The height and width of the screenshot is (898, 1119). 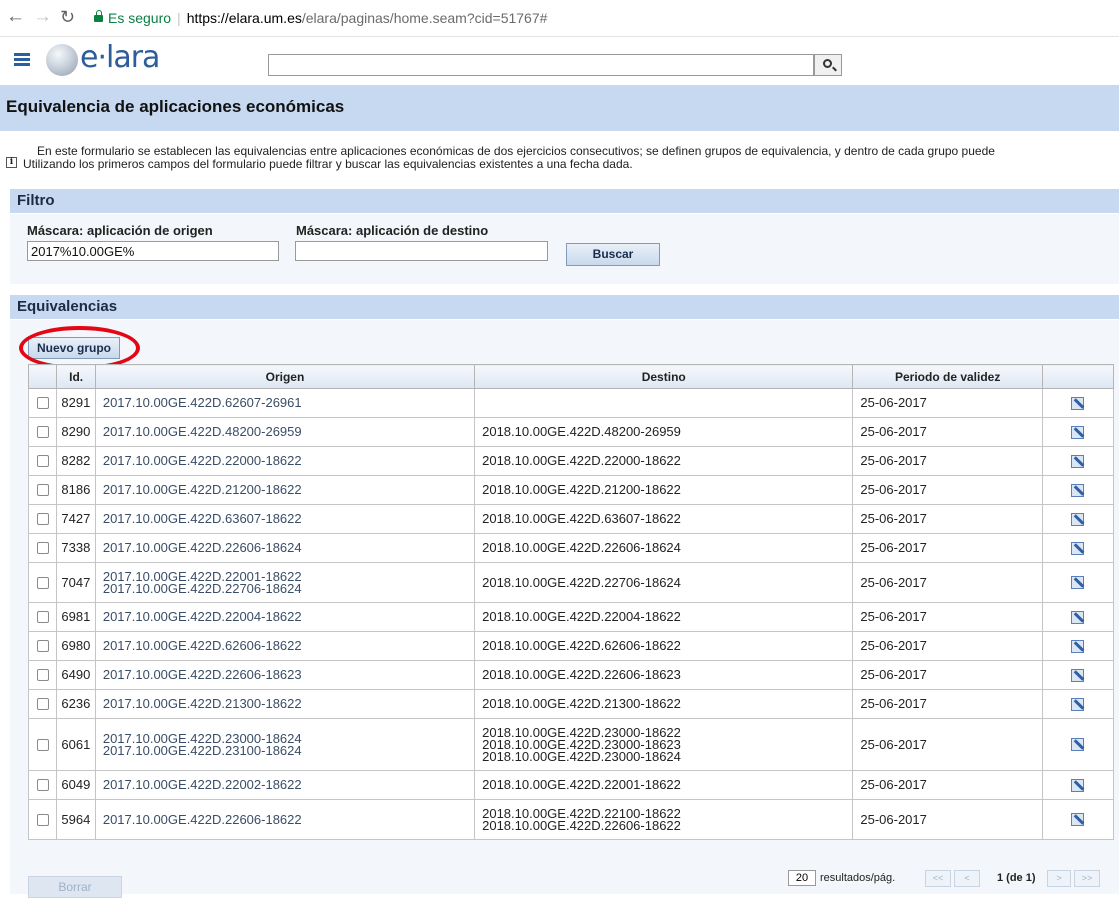 I want to click on forward-arrow-icon: →, so click(x=42, y=17).